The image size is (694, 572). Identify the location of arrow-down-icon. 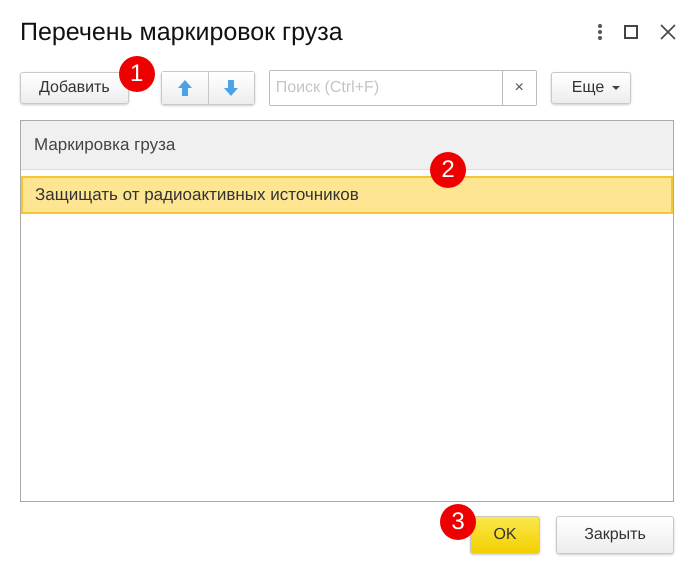
(231, 88).